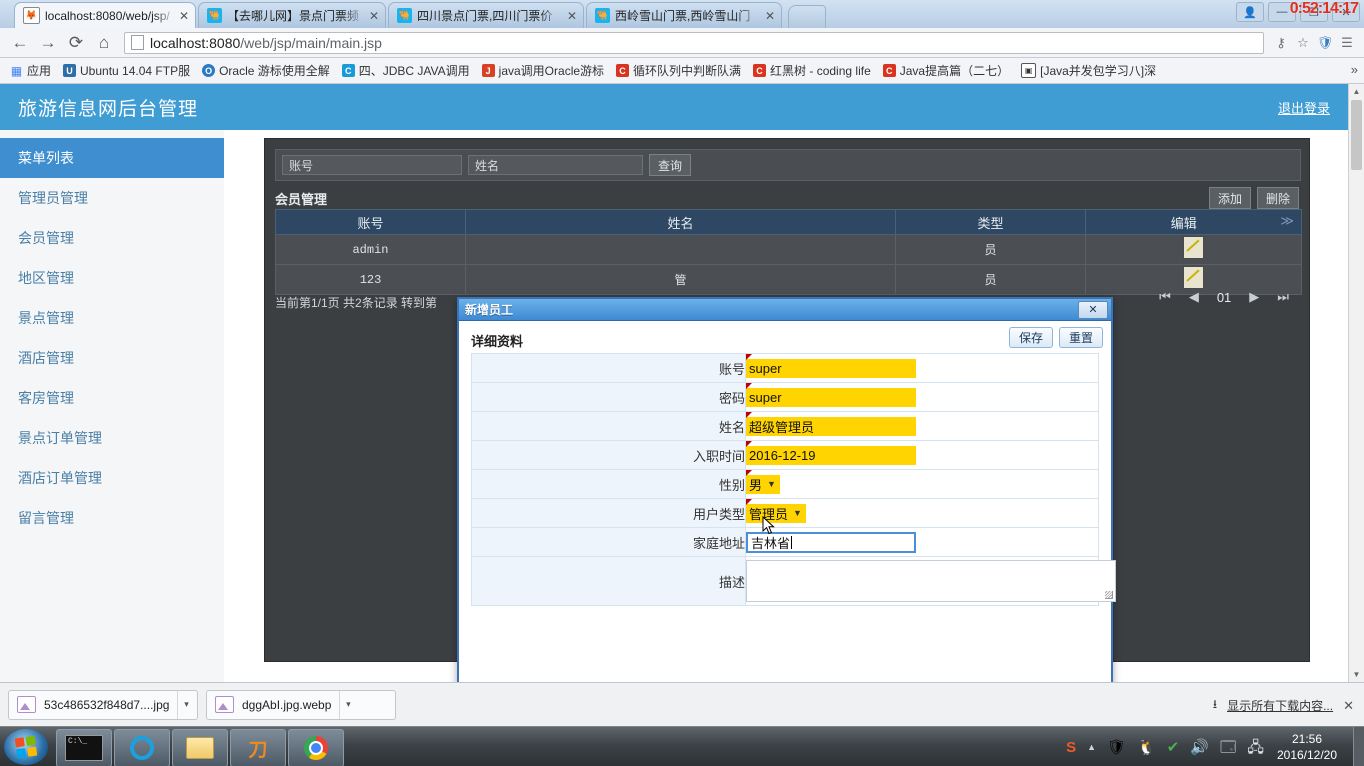 This screenshot has height=766, width=1364. Describe the element at coordinates (831, 397) in the screenshot. I see `password-input: super` at that location.